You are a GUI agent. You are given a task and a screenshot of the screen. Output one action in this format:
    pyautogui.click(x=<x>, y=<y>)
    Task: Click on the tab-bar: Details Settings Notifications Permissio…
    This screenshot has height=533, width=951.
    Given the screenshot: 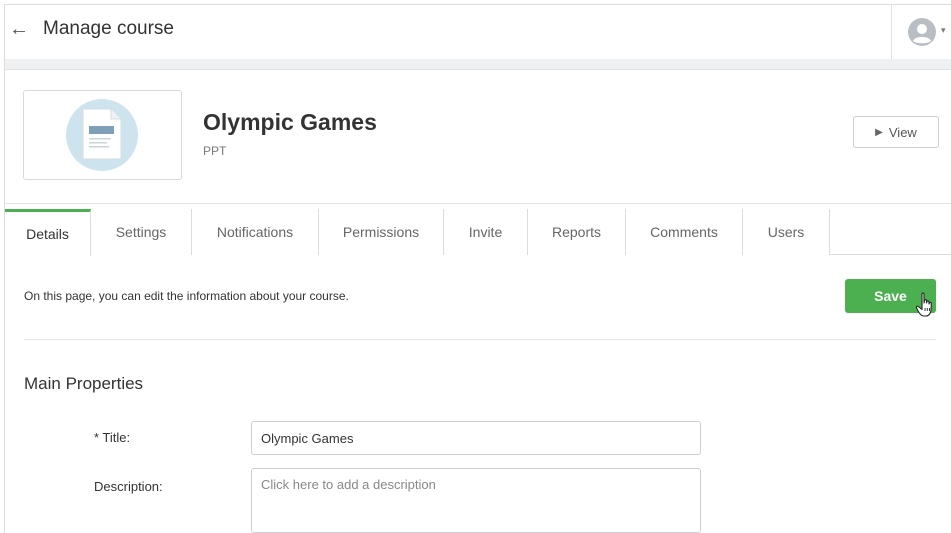 What is the action you would take?
    pyautogui.click(x=478, y=232)
    